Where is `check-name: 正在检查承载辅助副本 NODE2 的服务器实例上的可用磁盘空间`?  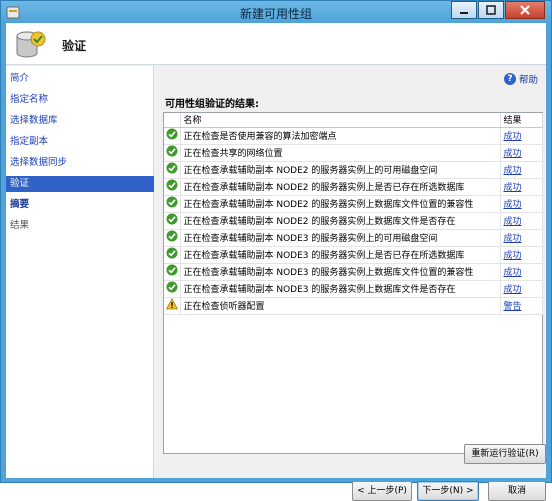
check-name: 正在检查承载辅助副本 NODE2 的服务器实例上的可用磁盘空间 is located at coordinates (340, 170).